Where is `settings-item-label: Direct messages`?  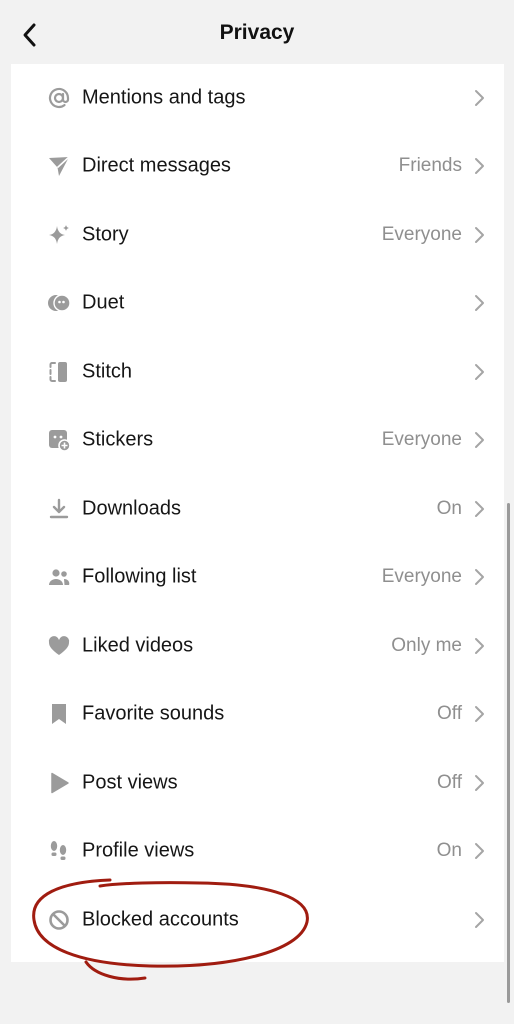 settings-item-label: Direct messages is located at coordinates (156, 165).